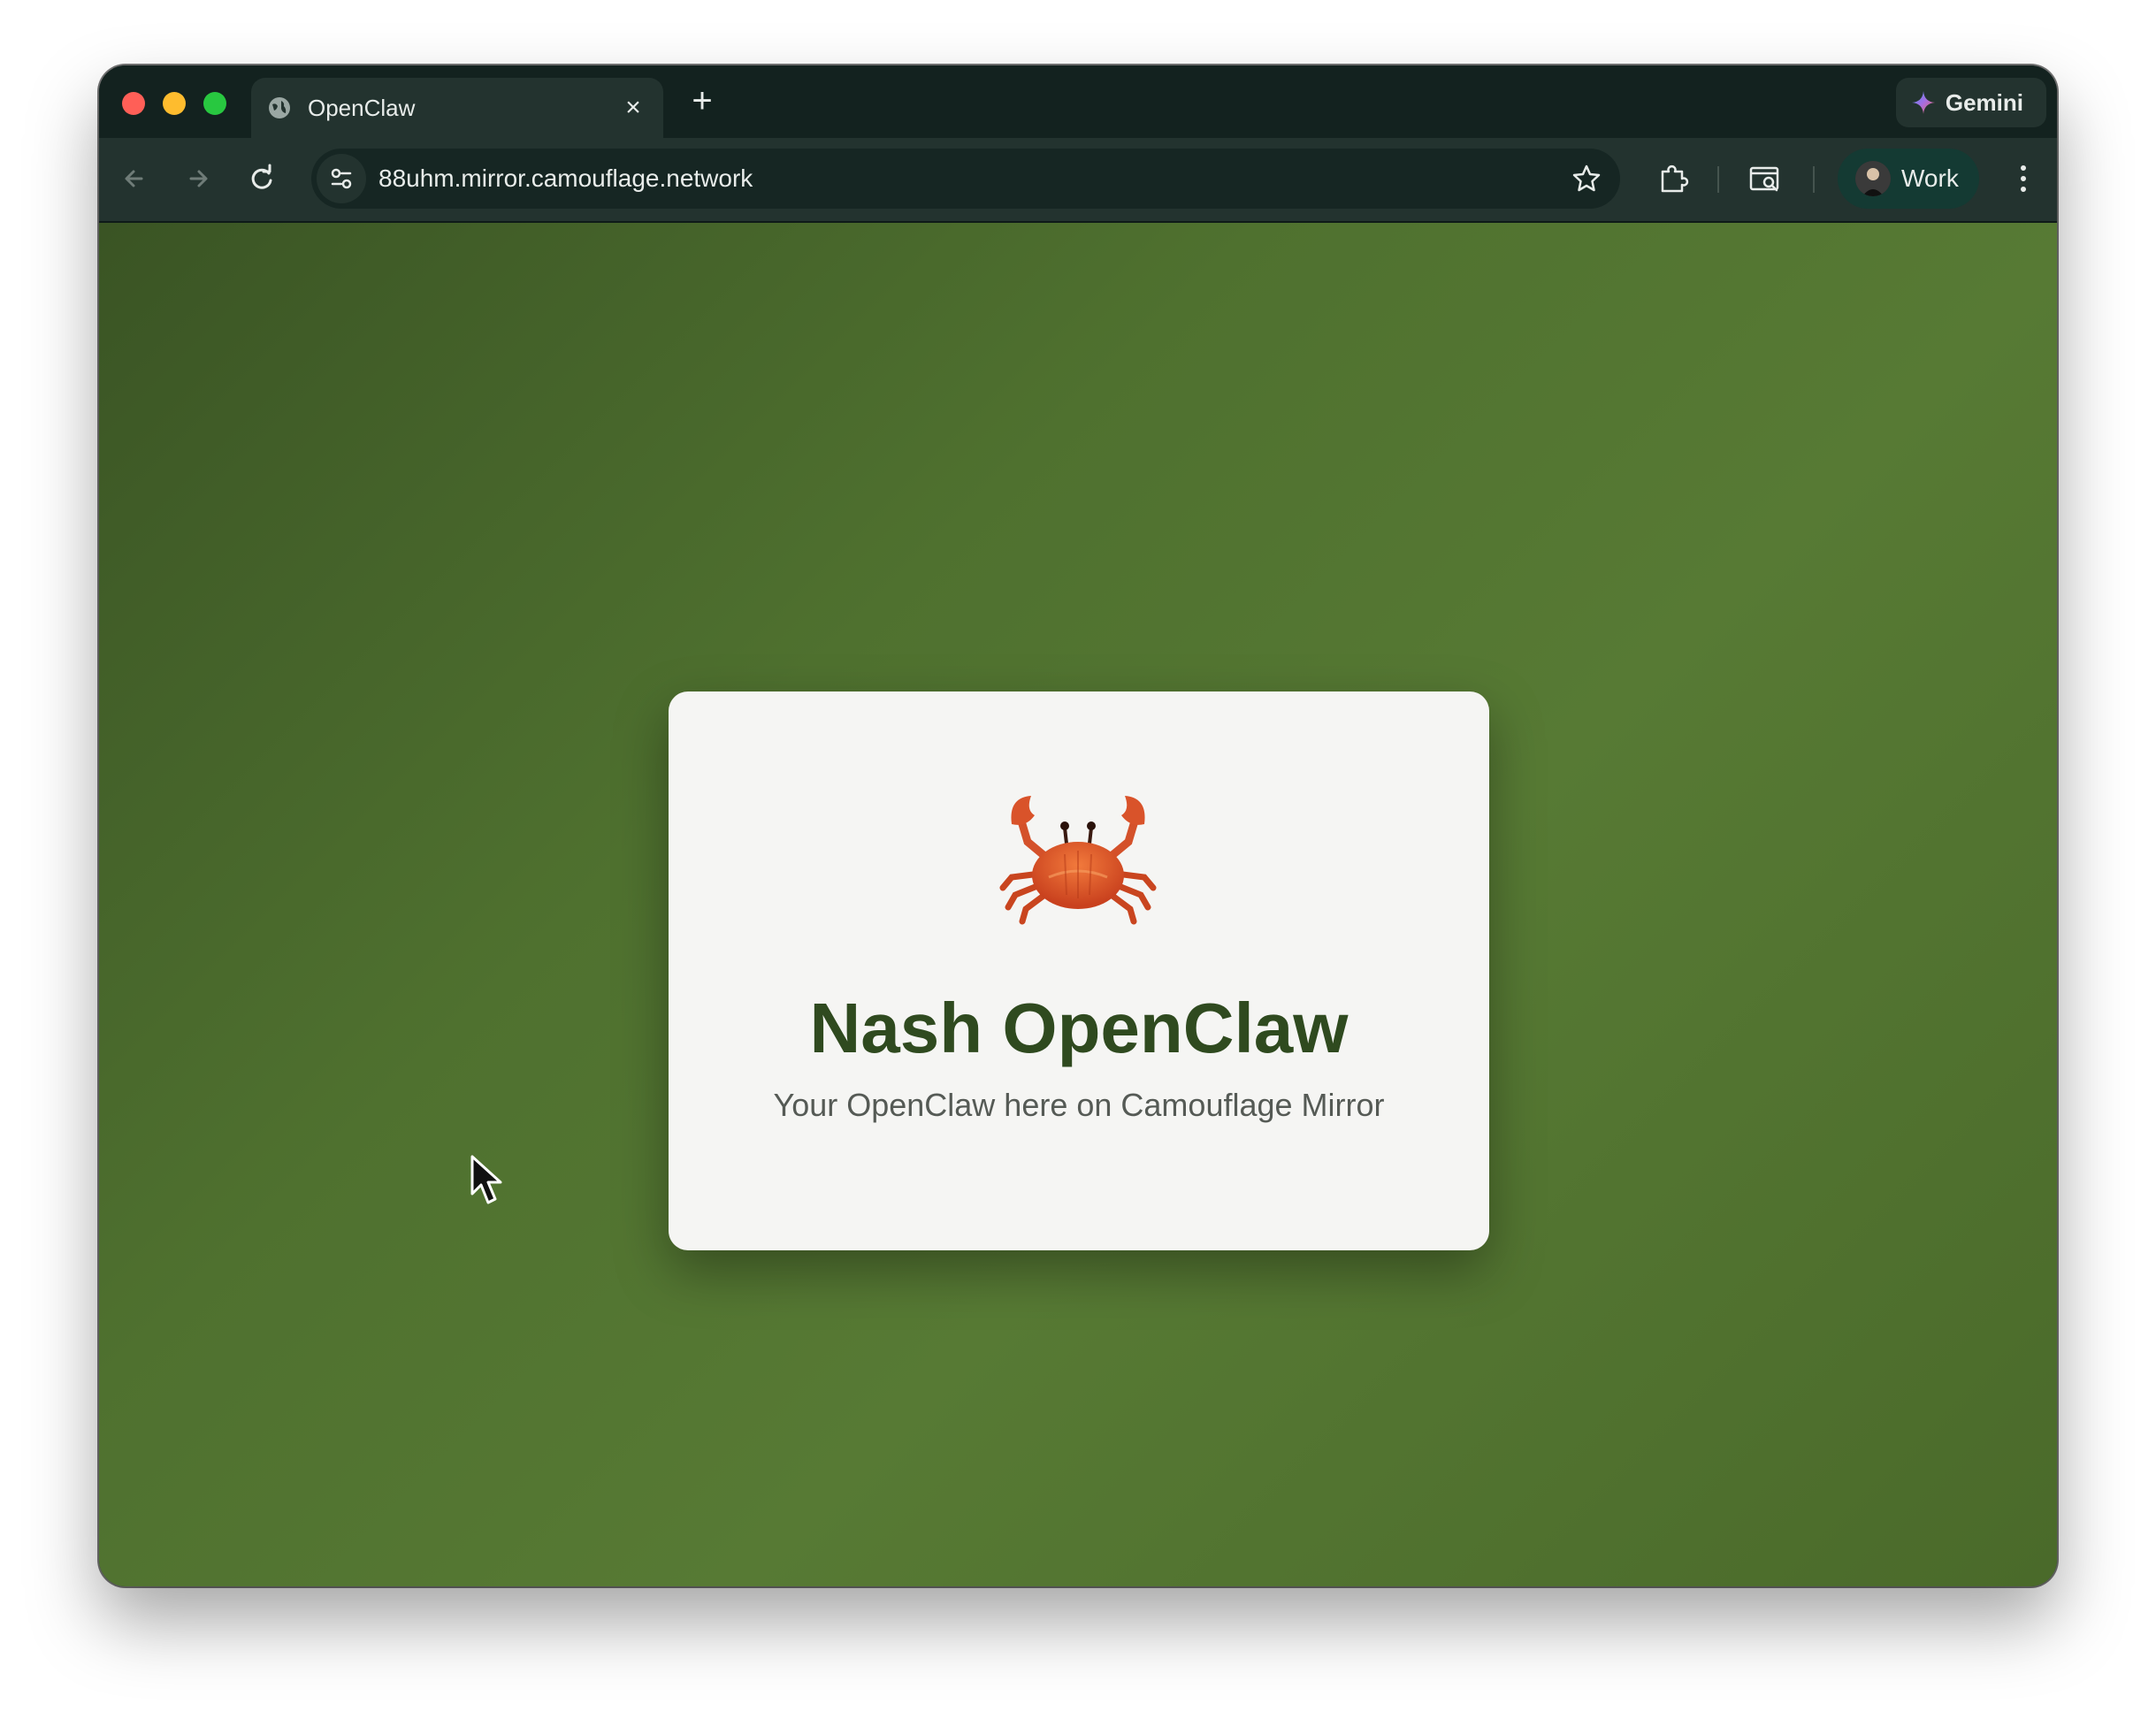 This screenshot has width=2156, height=1719. I want to click on search-tab-icon, so click(1765, 179).